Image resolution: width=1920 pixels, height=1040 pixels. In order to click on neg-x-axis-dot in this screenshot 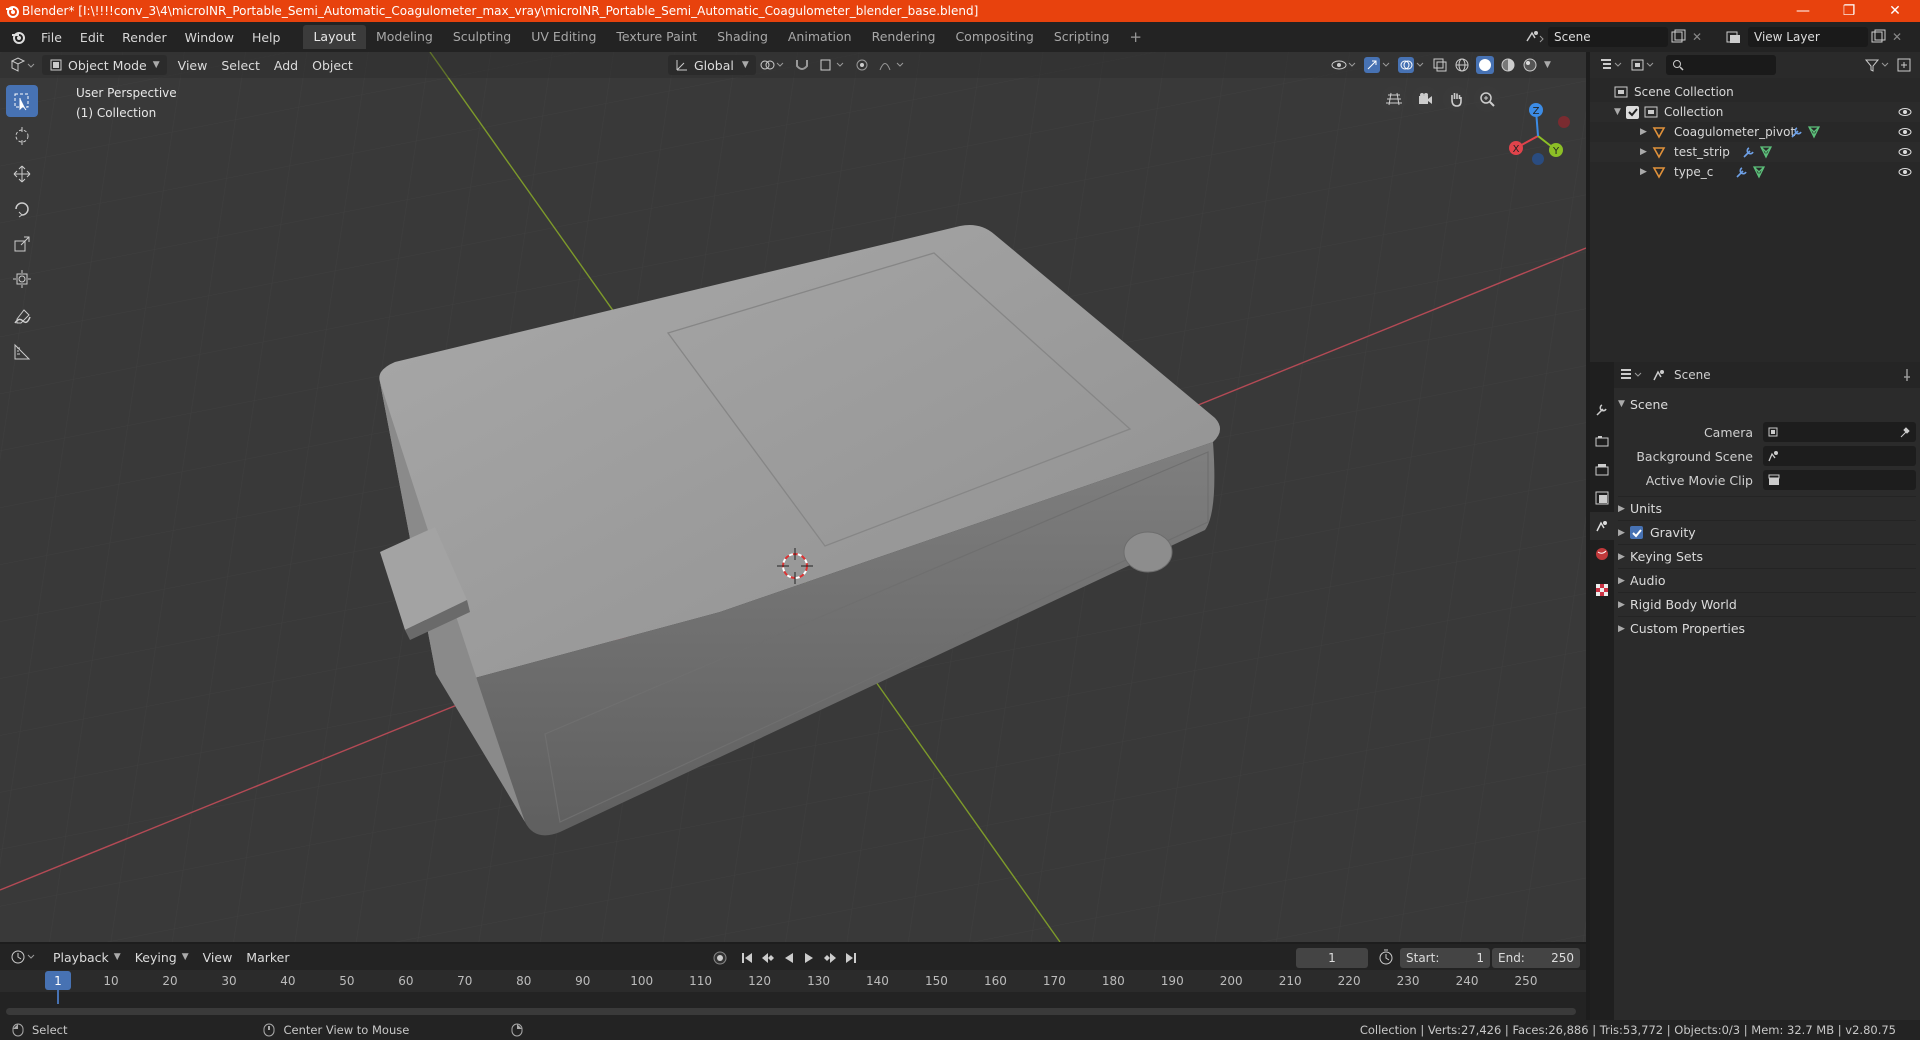, I will do `click(1564, 122)`.